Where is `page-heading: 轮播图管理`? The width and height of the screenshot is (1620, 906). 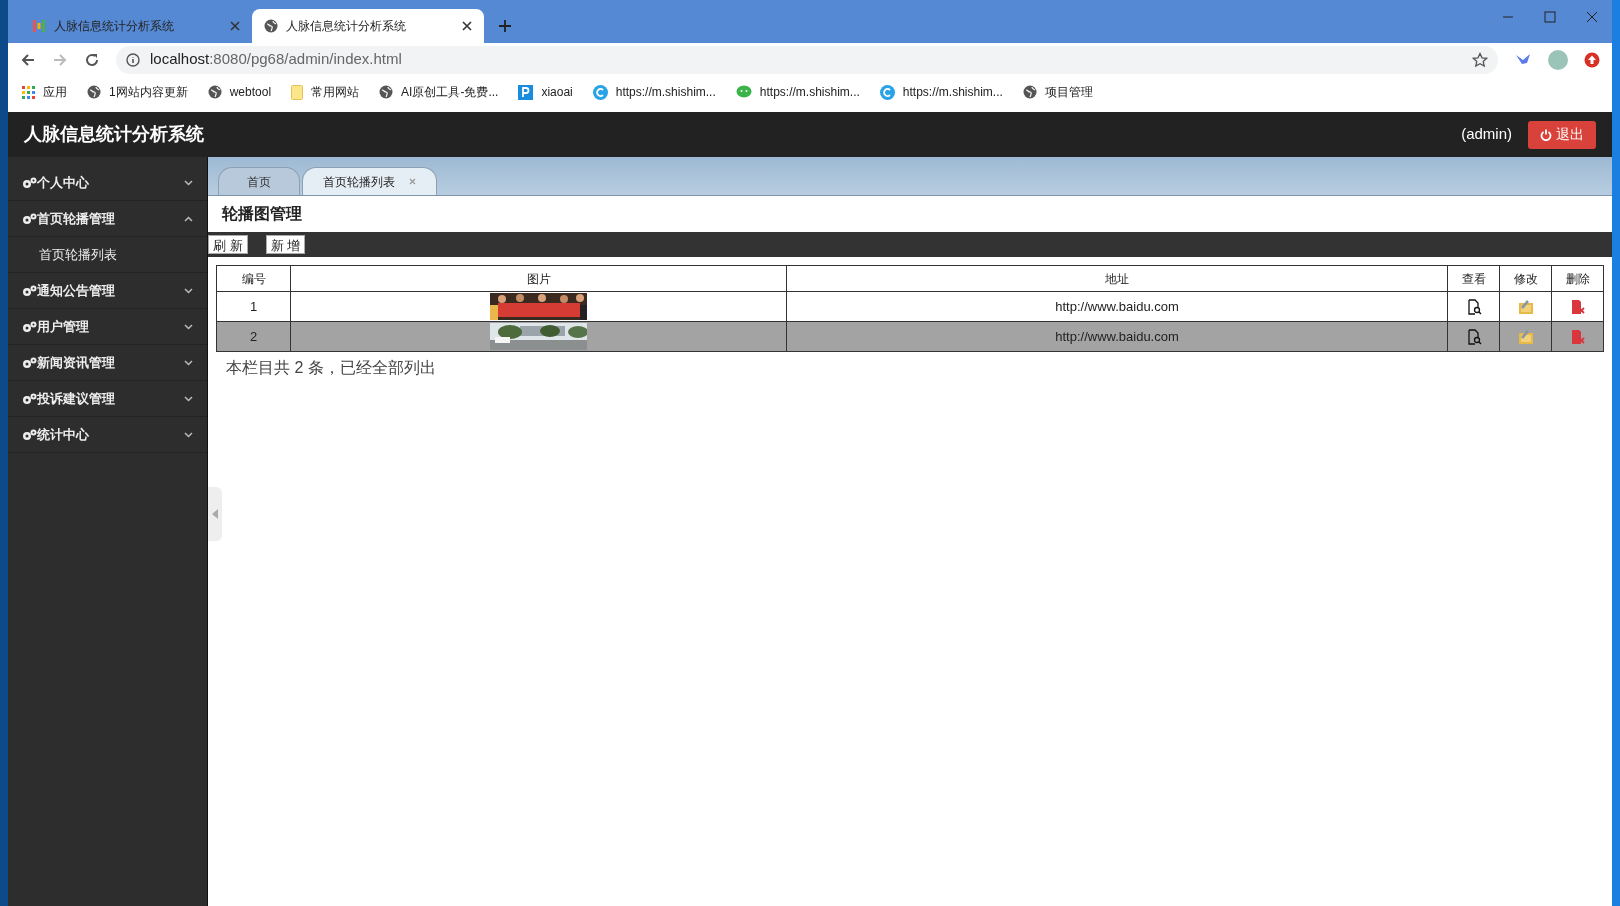
page-heading: 轮播图管理 is located at coordinates (262, 214).